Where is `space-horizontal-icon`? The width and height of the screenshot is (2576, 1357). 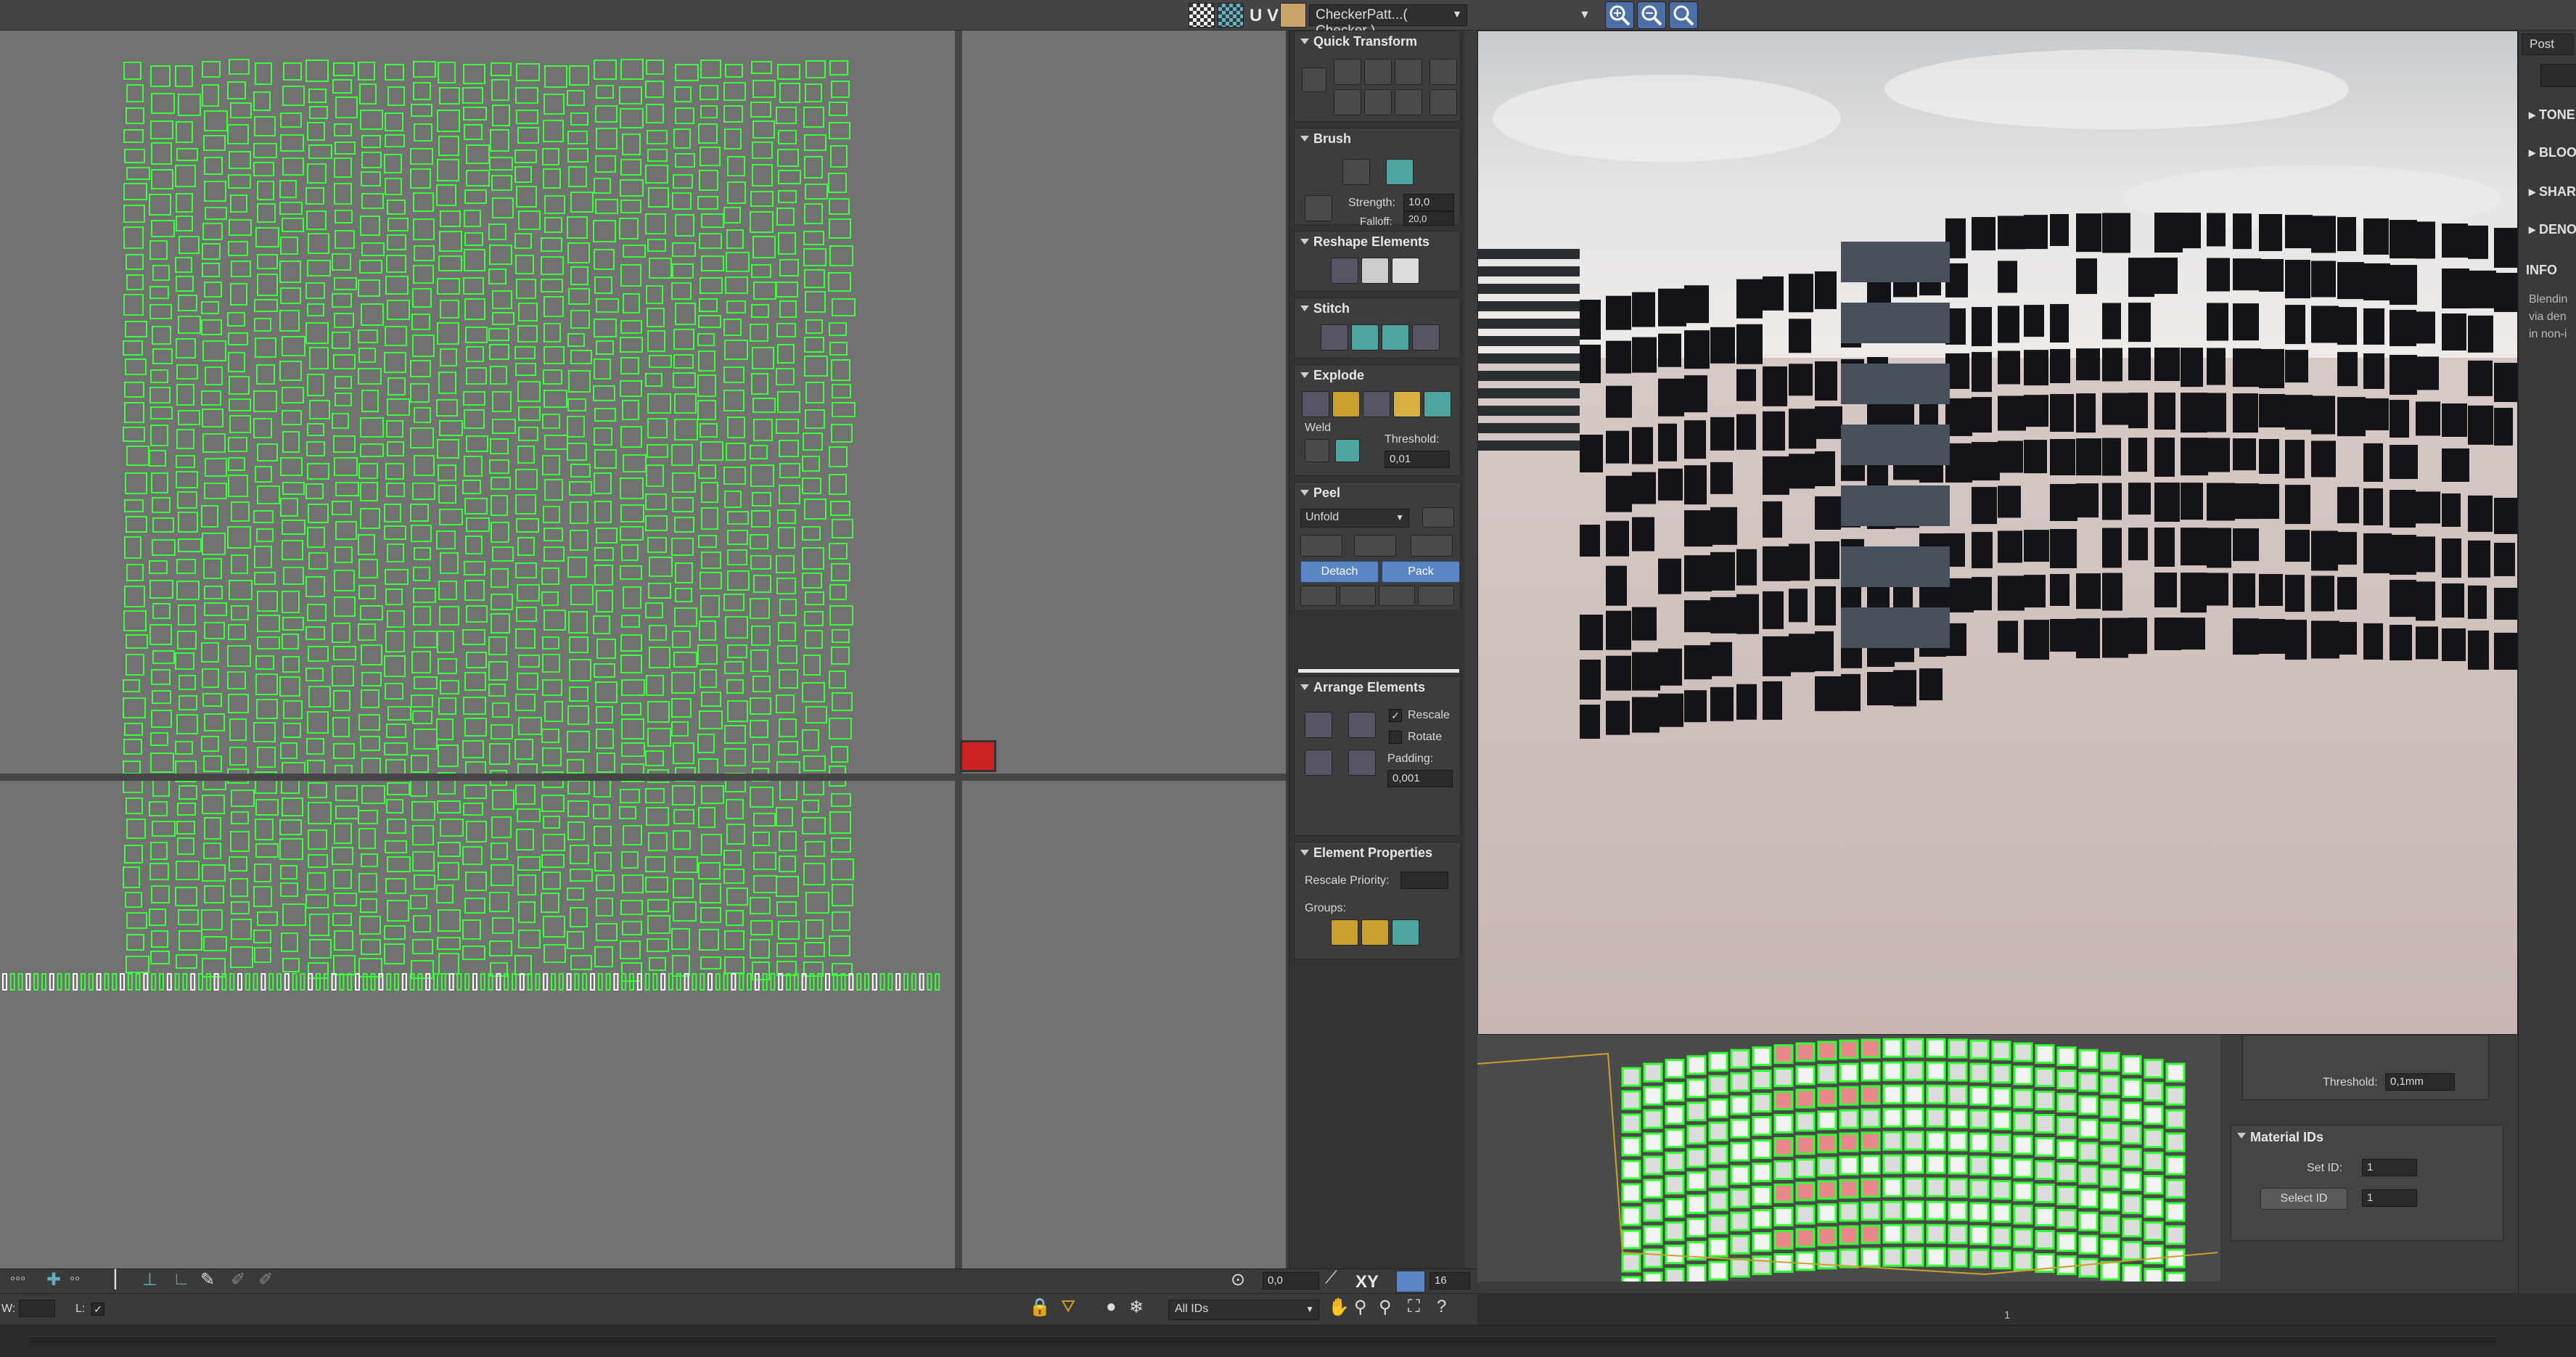
space-horizontal-icon is located at coordinates (1443, 72).